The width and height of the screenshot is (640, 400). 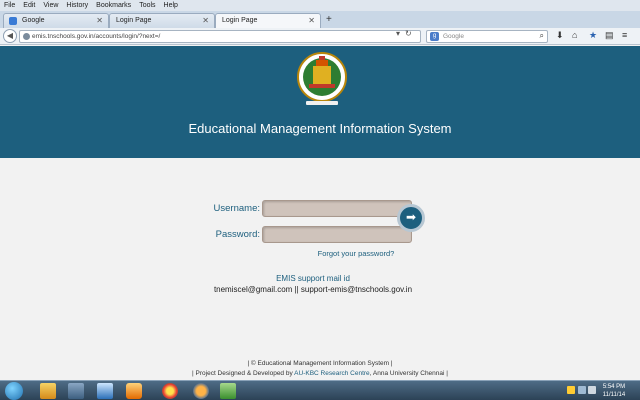 What do you see at coordinates (9, 5) in the screenshot?
I see `menu-file: File` at bounding box center [9, 5].